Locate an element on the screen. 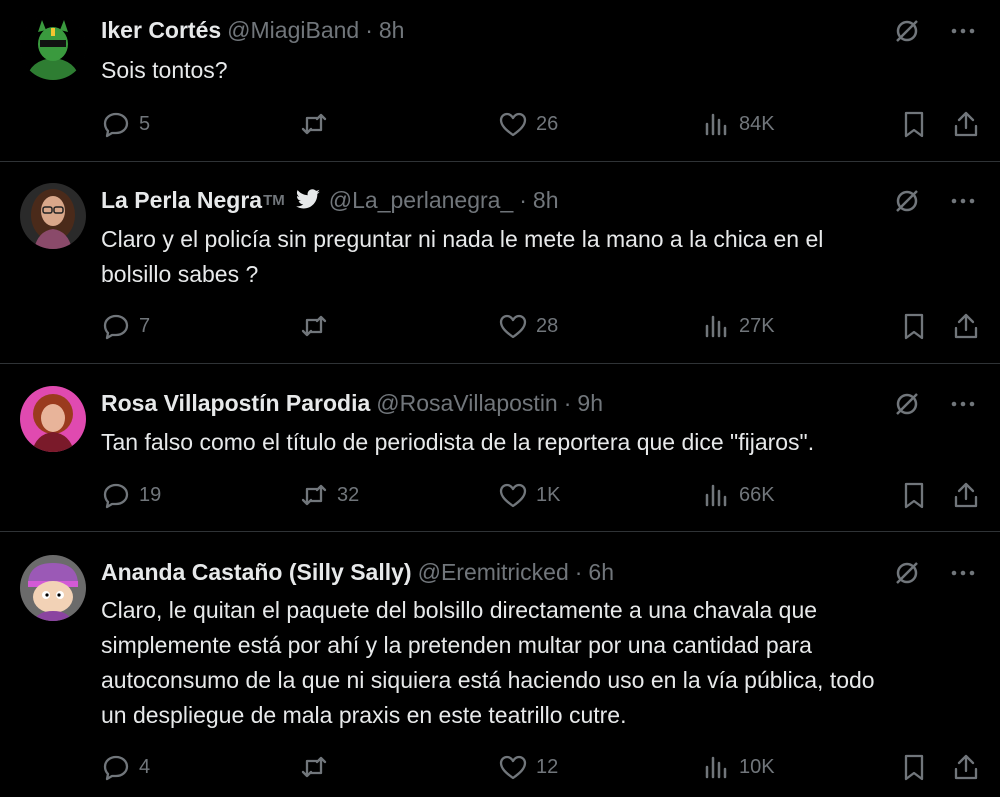 The width and height of the screenshot is (1000, 797). reply-button: 5 is located at coordinates (125, 124).